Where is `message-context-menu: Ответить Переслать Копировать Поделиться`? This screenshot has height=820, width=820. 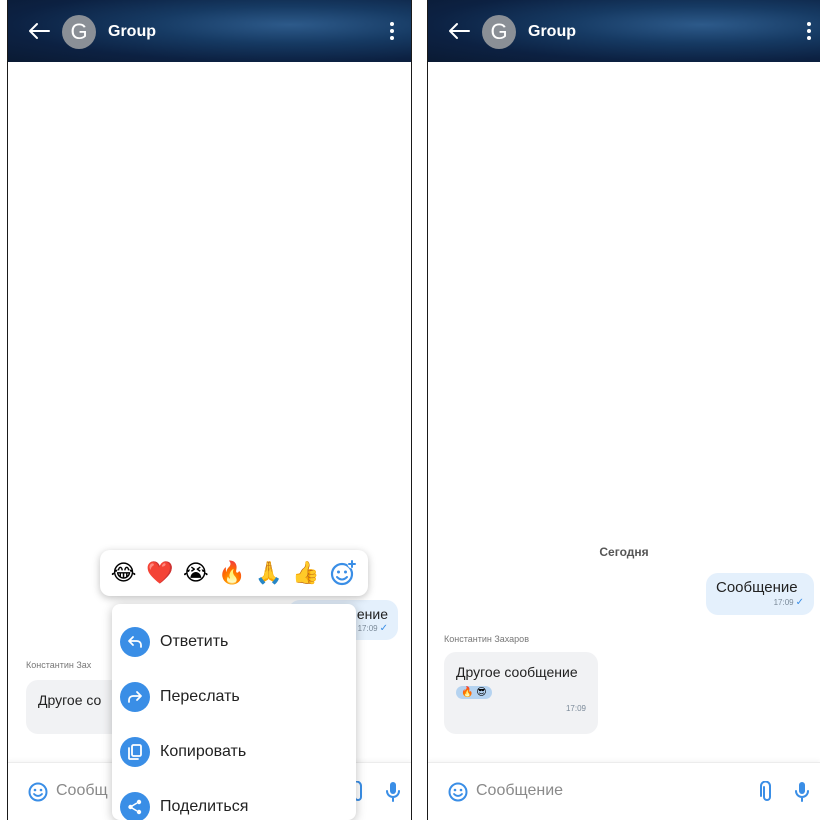
message-context-menu: Ответить Переслать Копировать Поделиться is located at coordinates (234, 712).